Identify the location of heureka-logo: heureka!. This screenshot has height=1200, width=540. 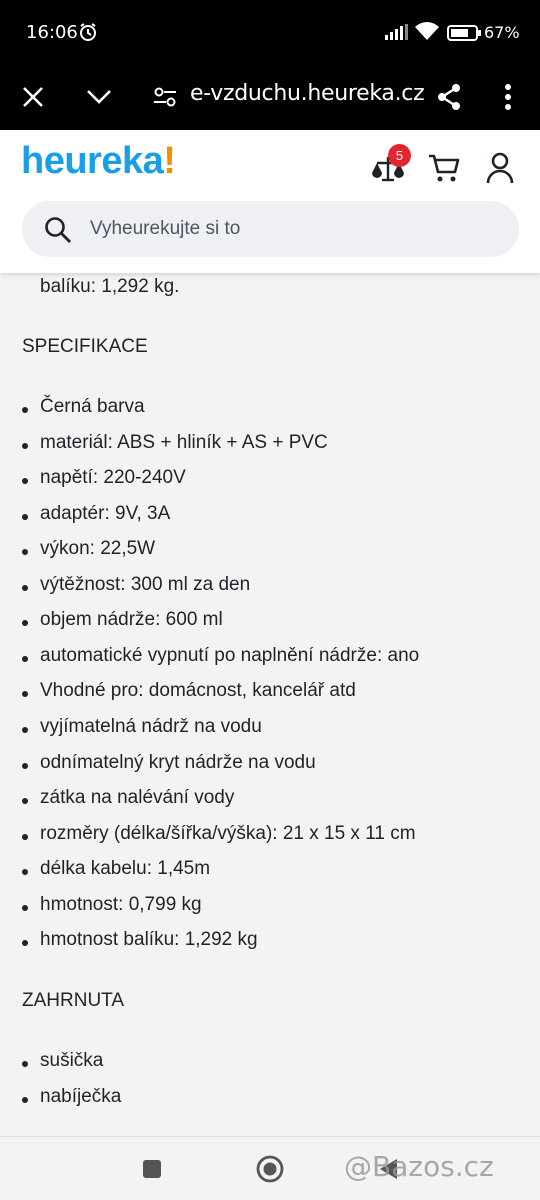
(98, 161).